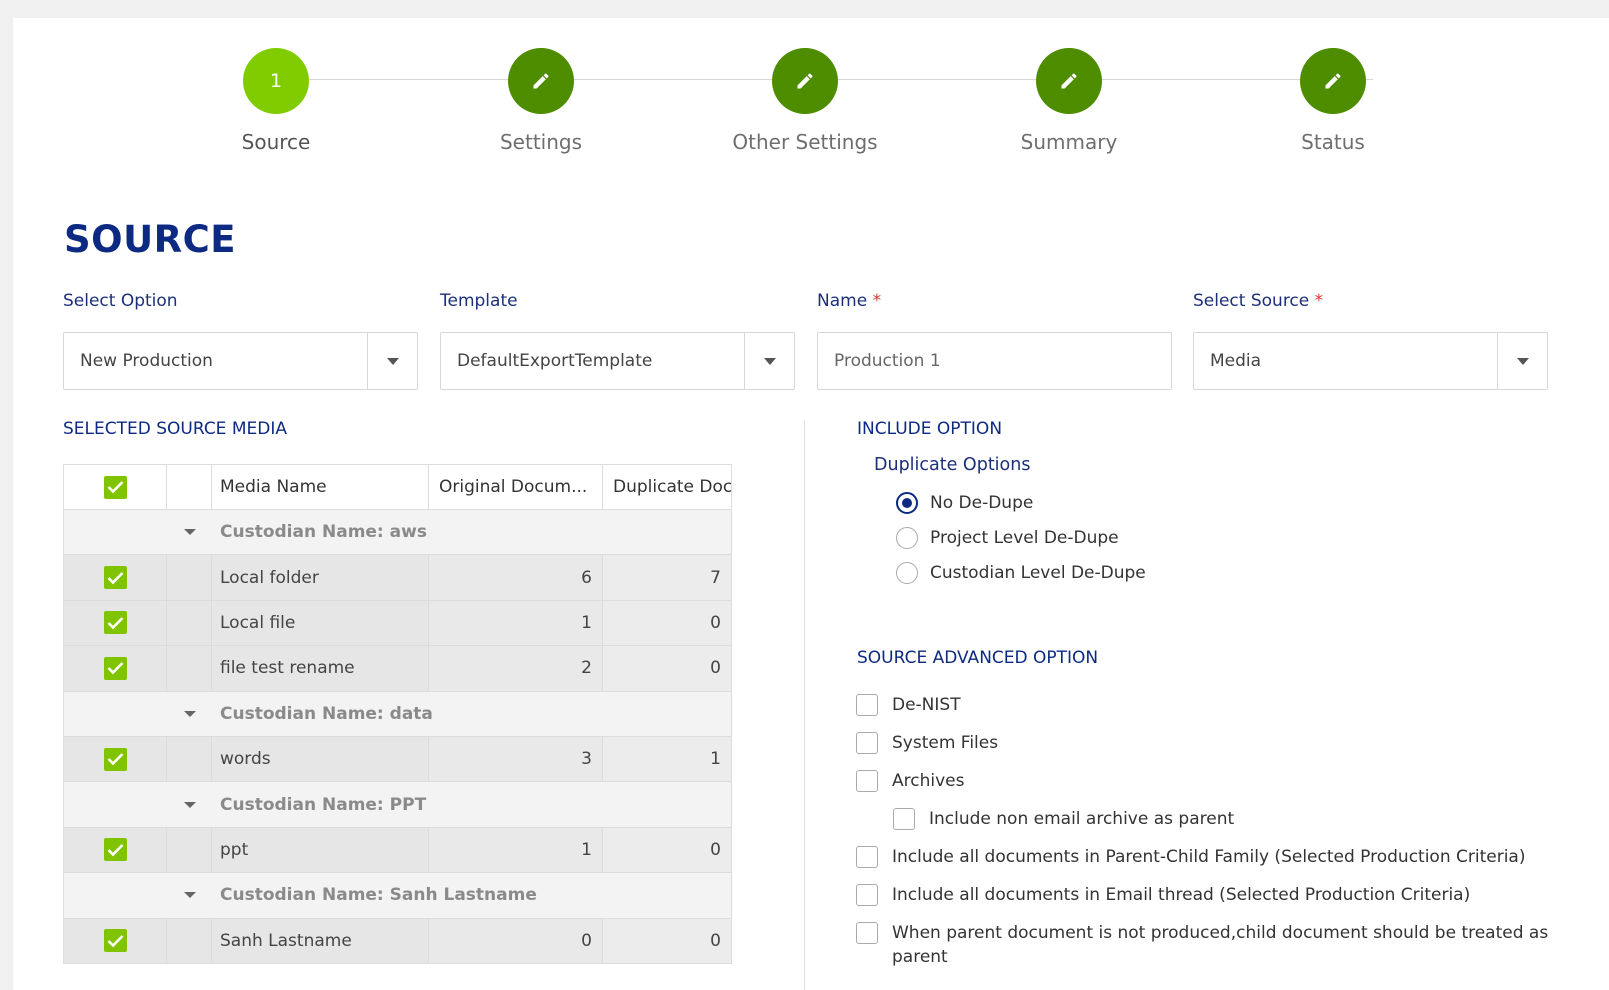  I want to click on table-row: Local folder 6 7, so click(397, 578).